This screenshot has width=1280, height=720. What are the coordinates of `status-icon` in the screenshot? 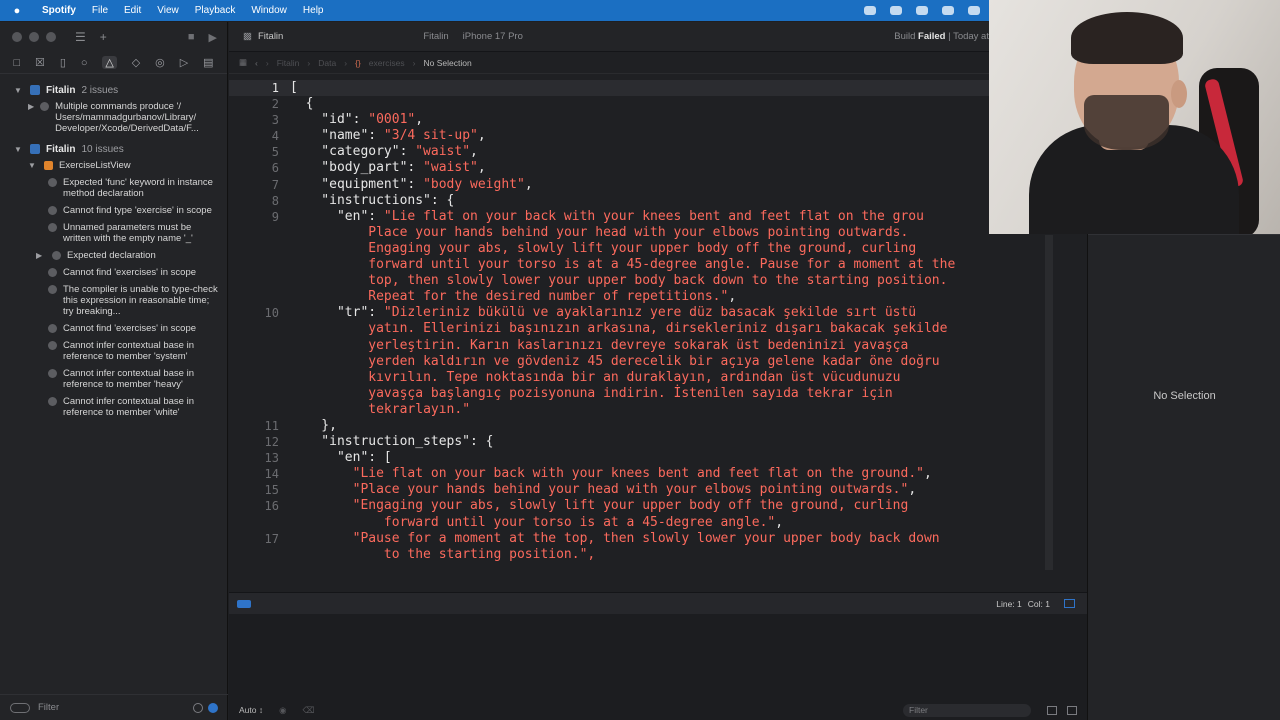 It's located at (870, 10).